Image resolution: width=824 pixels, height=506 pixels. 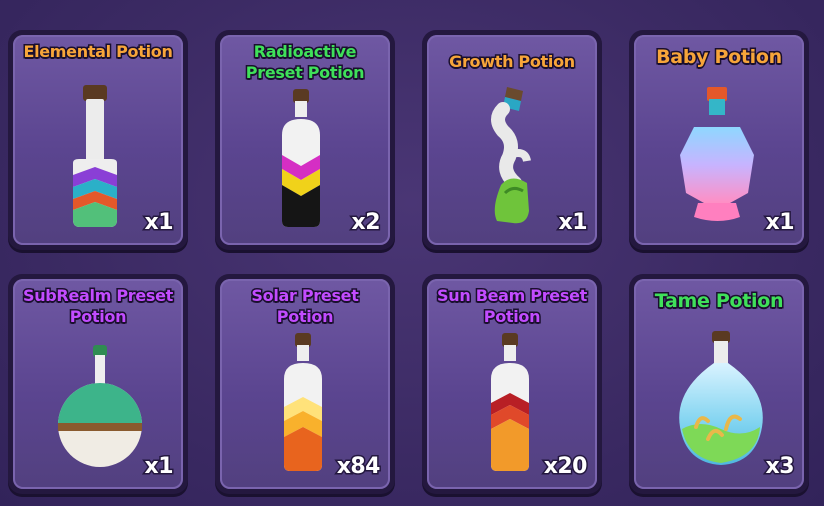 I want to click on potion-slot-inner: Radioactive Preset Potion x2, so click(x=305, y=140).